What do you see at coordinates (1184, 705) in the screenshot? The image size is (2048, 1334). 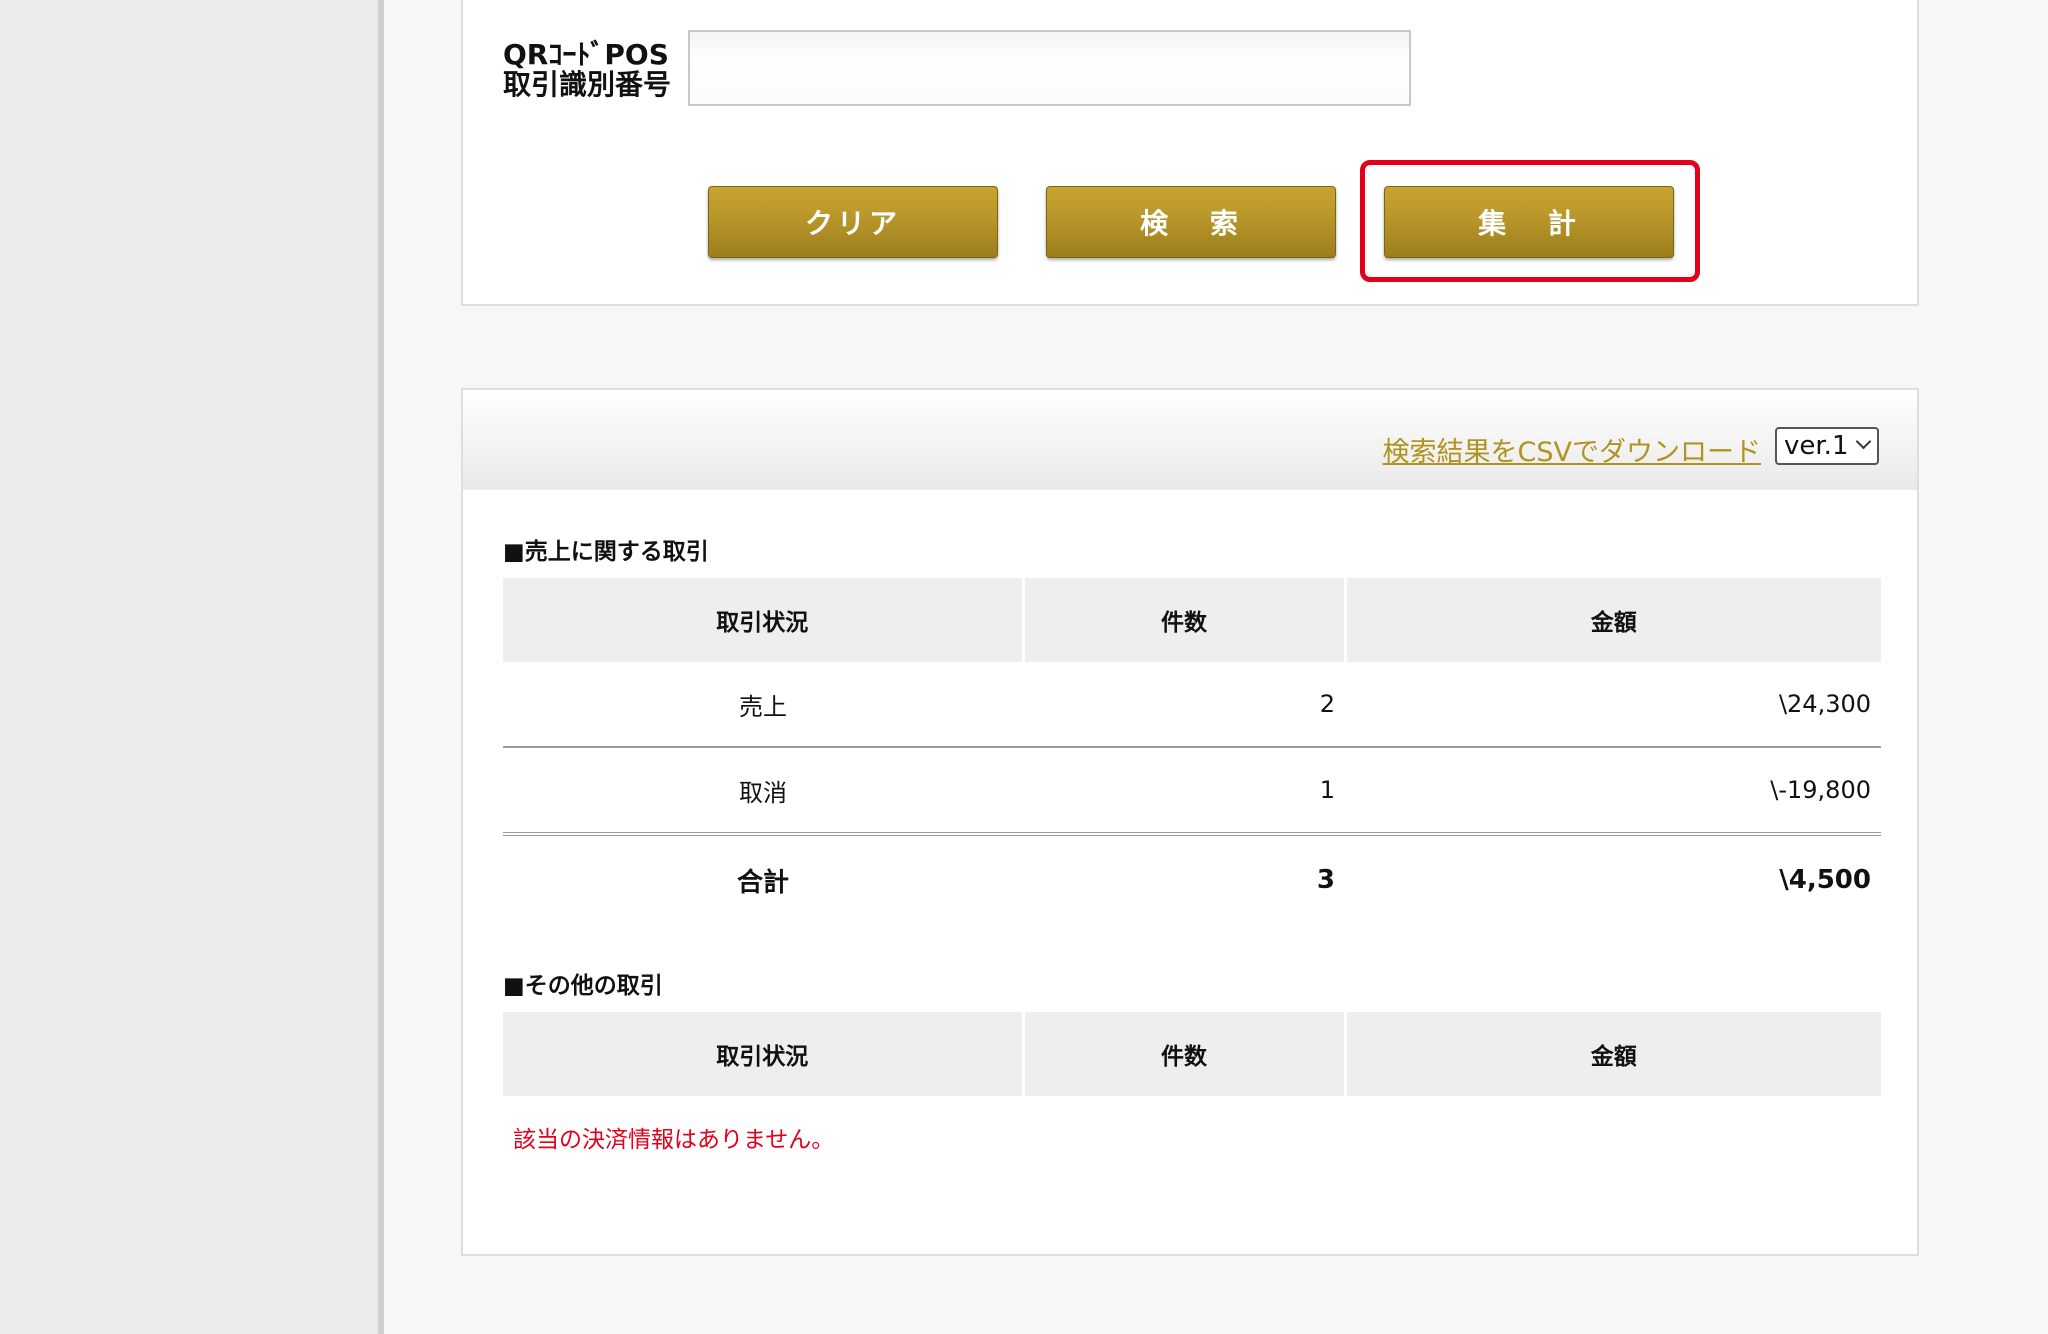 I see `row-count: 2` at bounding box center [1184, 705].